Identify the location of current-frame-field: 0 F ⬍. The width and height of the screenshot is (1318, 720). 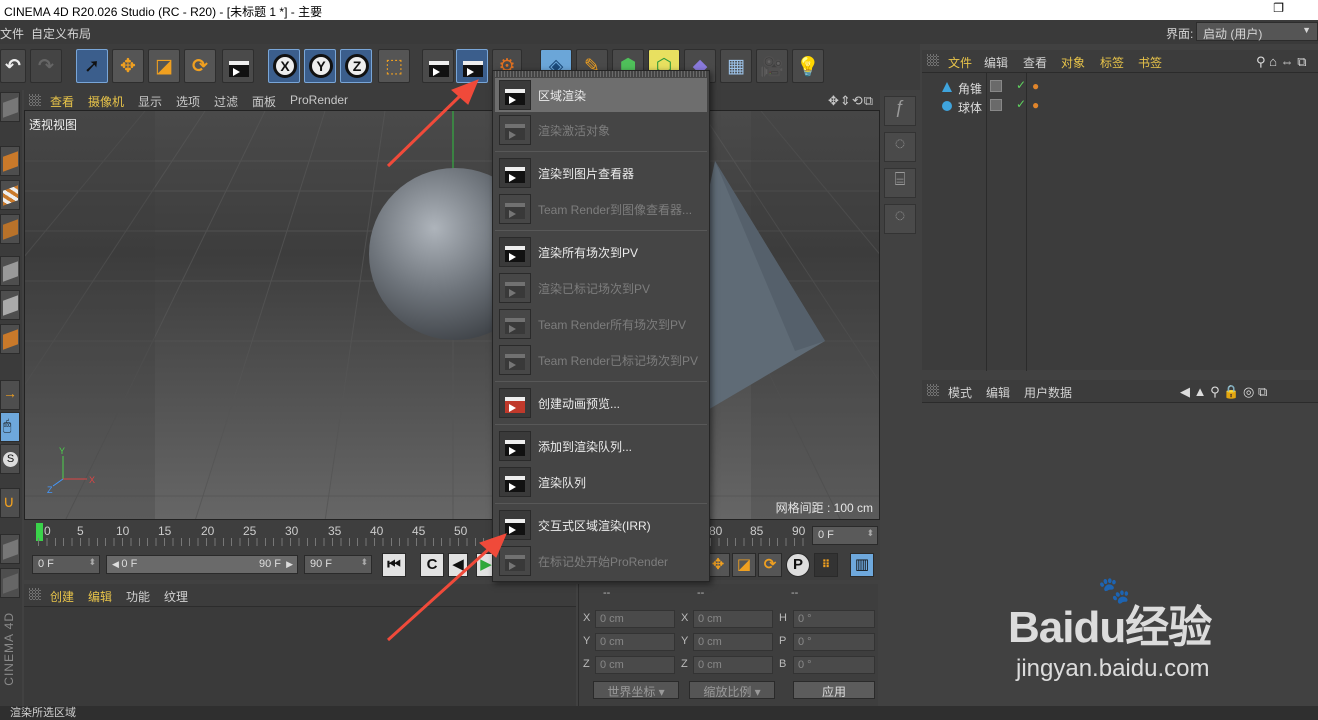
(845, 535).